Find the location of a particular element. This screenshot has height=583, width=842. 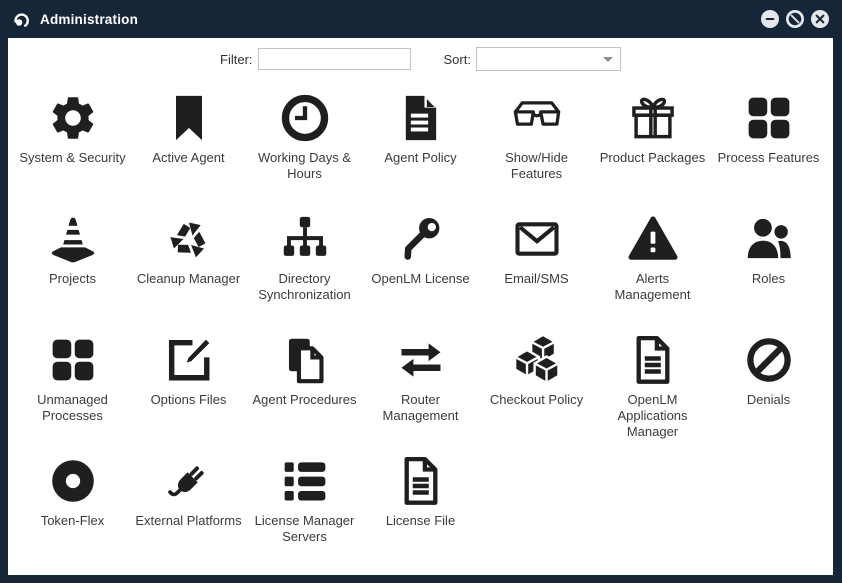

slashed-circle-icon is located at coordinates (795, 19).